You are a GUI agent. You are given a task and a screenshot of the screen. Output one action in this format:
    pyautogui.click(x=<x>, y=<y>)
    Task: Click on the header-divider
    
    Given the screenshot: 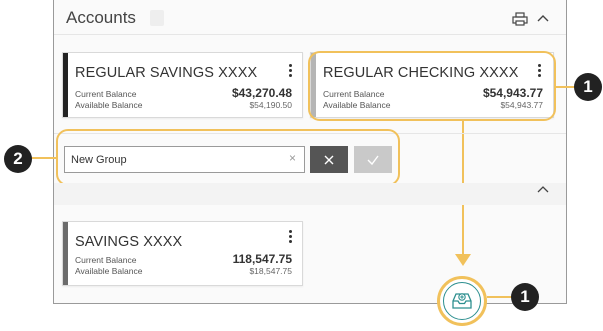 What is the action you would take?
    pyautogui.click(x=310, y=34)
    